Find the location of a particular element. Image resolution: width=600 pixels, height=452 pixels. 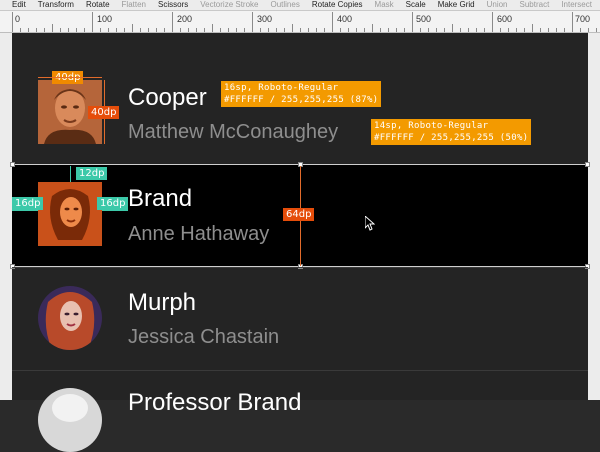

toolbar-flatten: Flatten is located at coordinates (134, 5).